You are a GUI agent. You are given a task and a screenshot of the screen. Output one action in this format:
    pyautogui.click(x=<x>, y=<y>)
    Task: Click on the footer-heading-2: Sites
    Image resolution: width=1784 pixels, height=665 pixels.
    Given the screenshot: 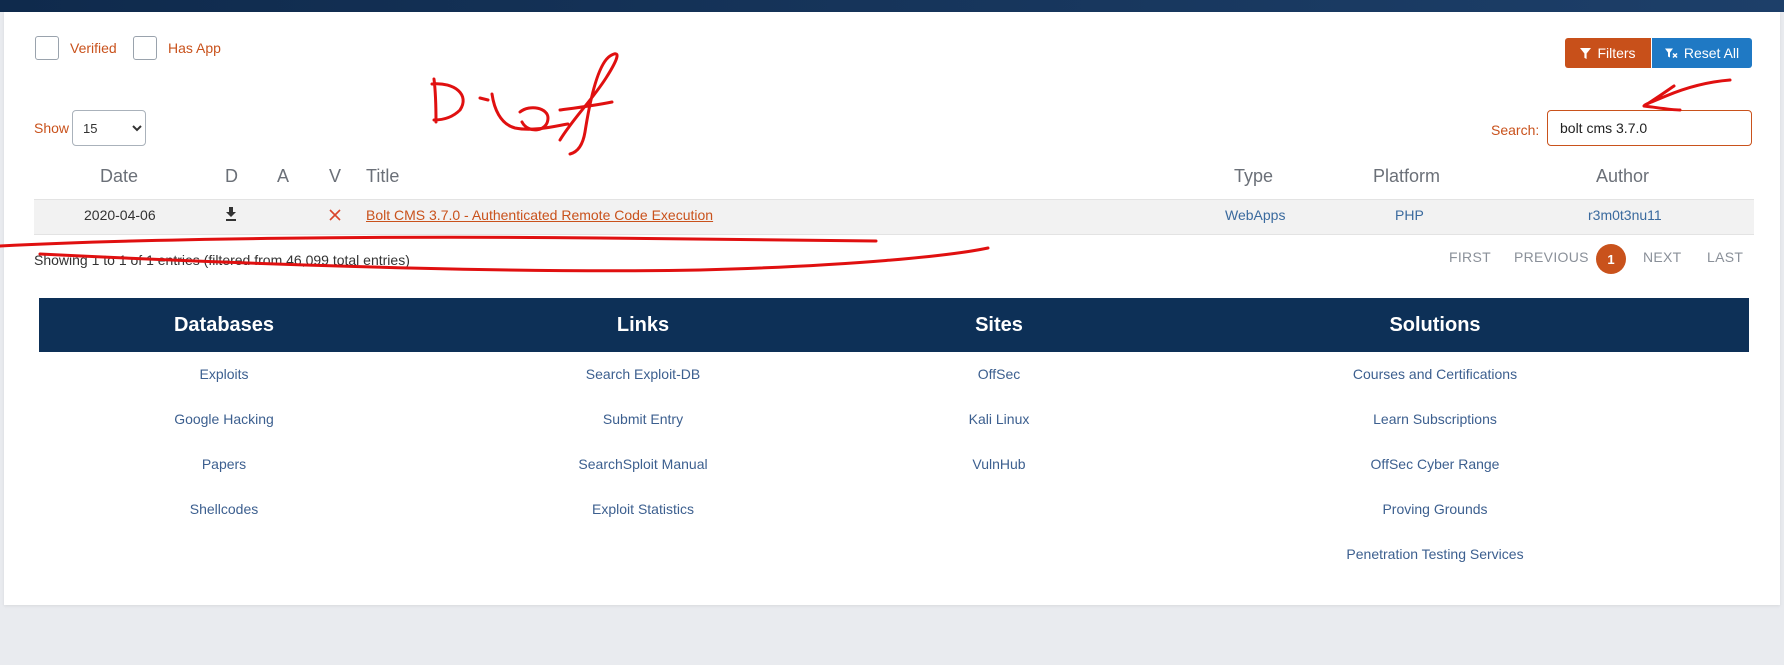 What is the action you would take?
    pyautogui.click(x=999, y=325)
    